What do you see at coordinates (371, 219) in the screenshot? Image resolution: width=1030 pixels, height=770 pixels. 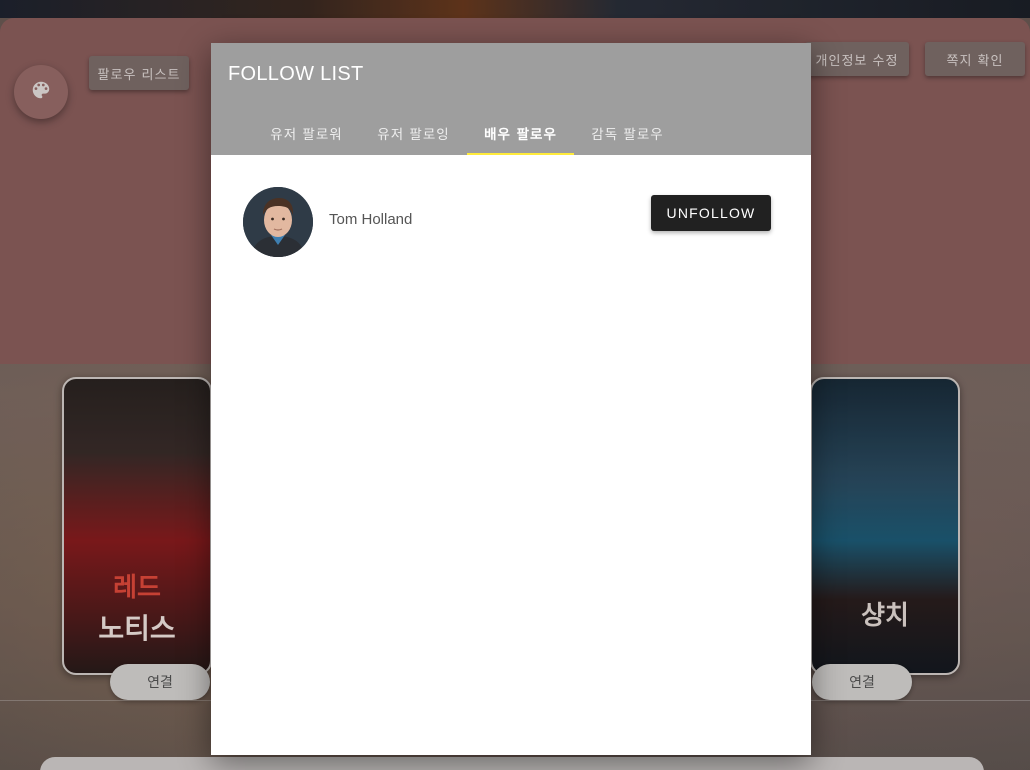 I see `follow-name: Tom Holland` at bounding box center [371, 219].